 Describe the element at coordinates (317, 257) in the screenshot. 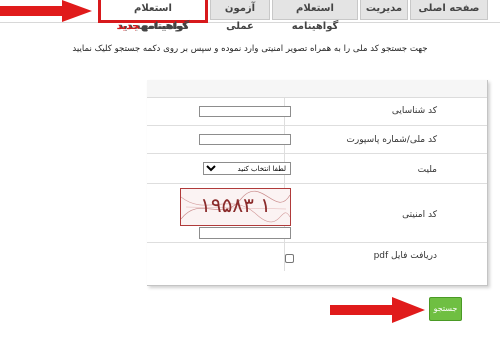

I see `row-pdf: دریافت فایل pdf` at that location.